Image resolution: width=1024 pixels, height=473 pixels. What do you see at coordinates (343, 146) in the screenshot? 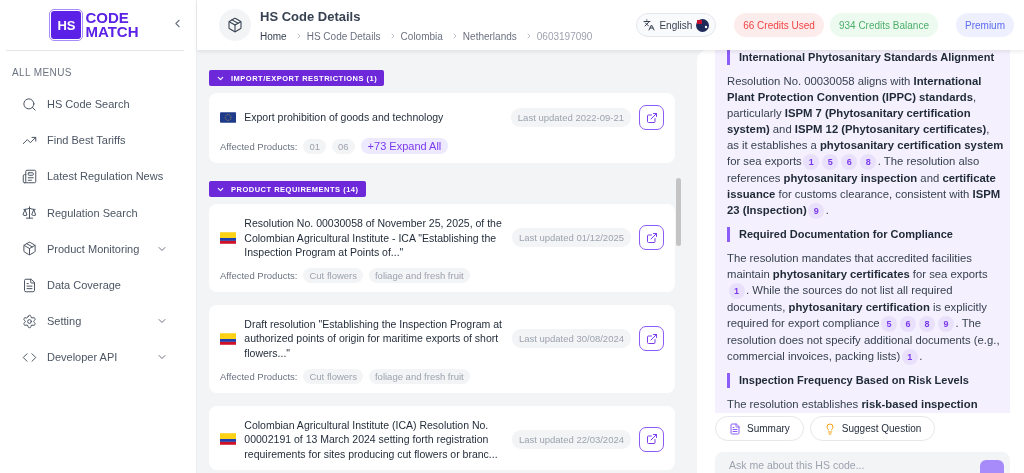
I see `product-tag: 06` at bounding box center [343, 146].